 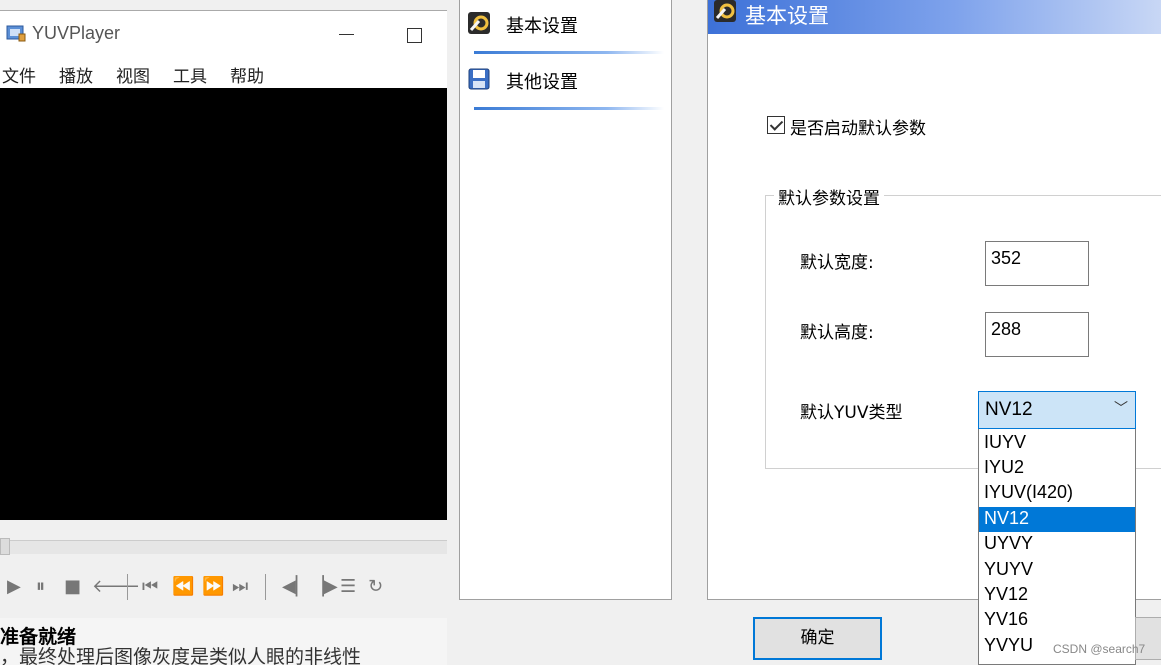 I want to click on seek-thumb, so click(x=5, y=546).